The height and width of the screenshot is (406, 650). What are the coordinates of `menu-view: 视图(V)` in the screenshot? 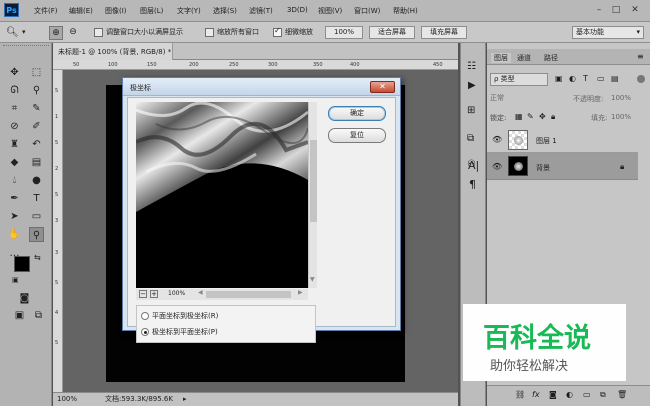 It's located at (330, 11).